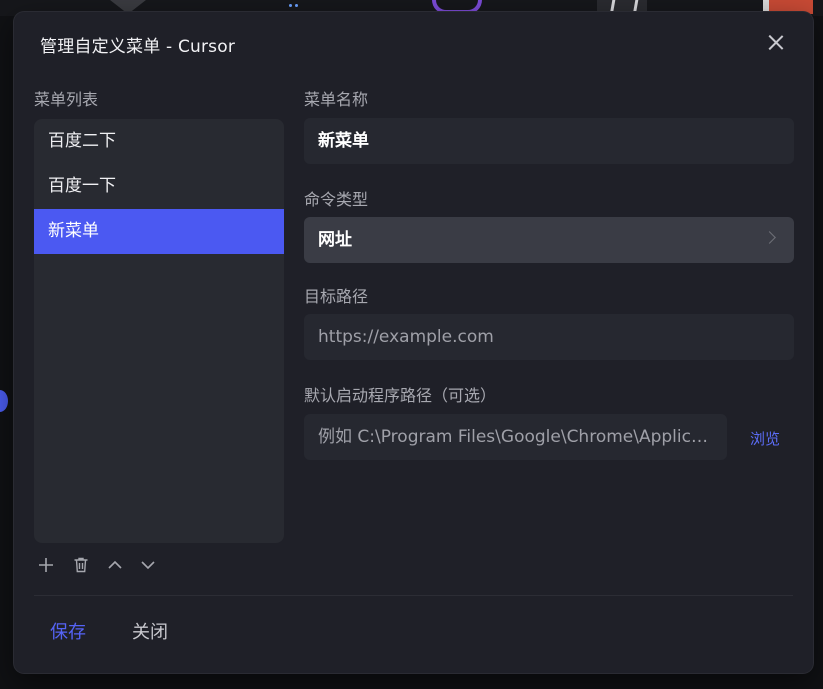  Describe the element at coordinates (336, 99) in the screenshot. I see `menu-name-label: 菜单名称` at that location.